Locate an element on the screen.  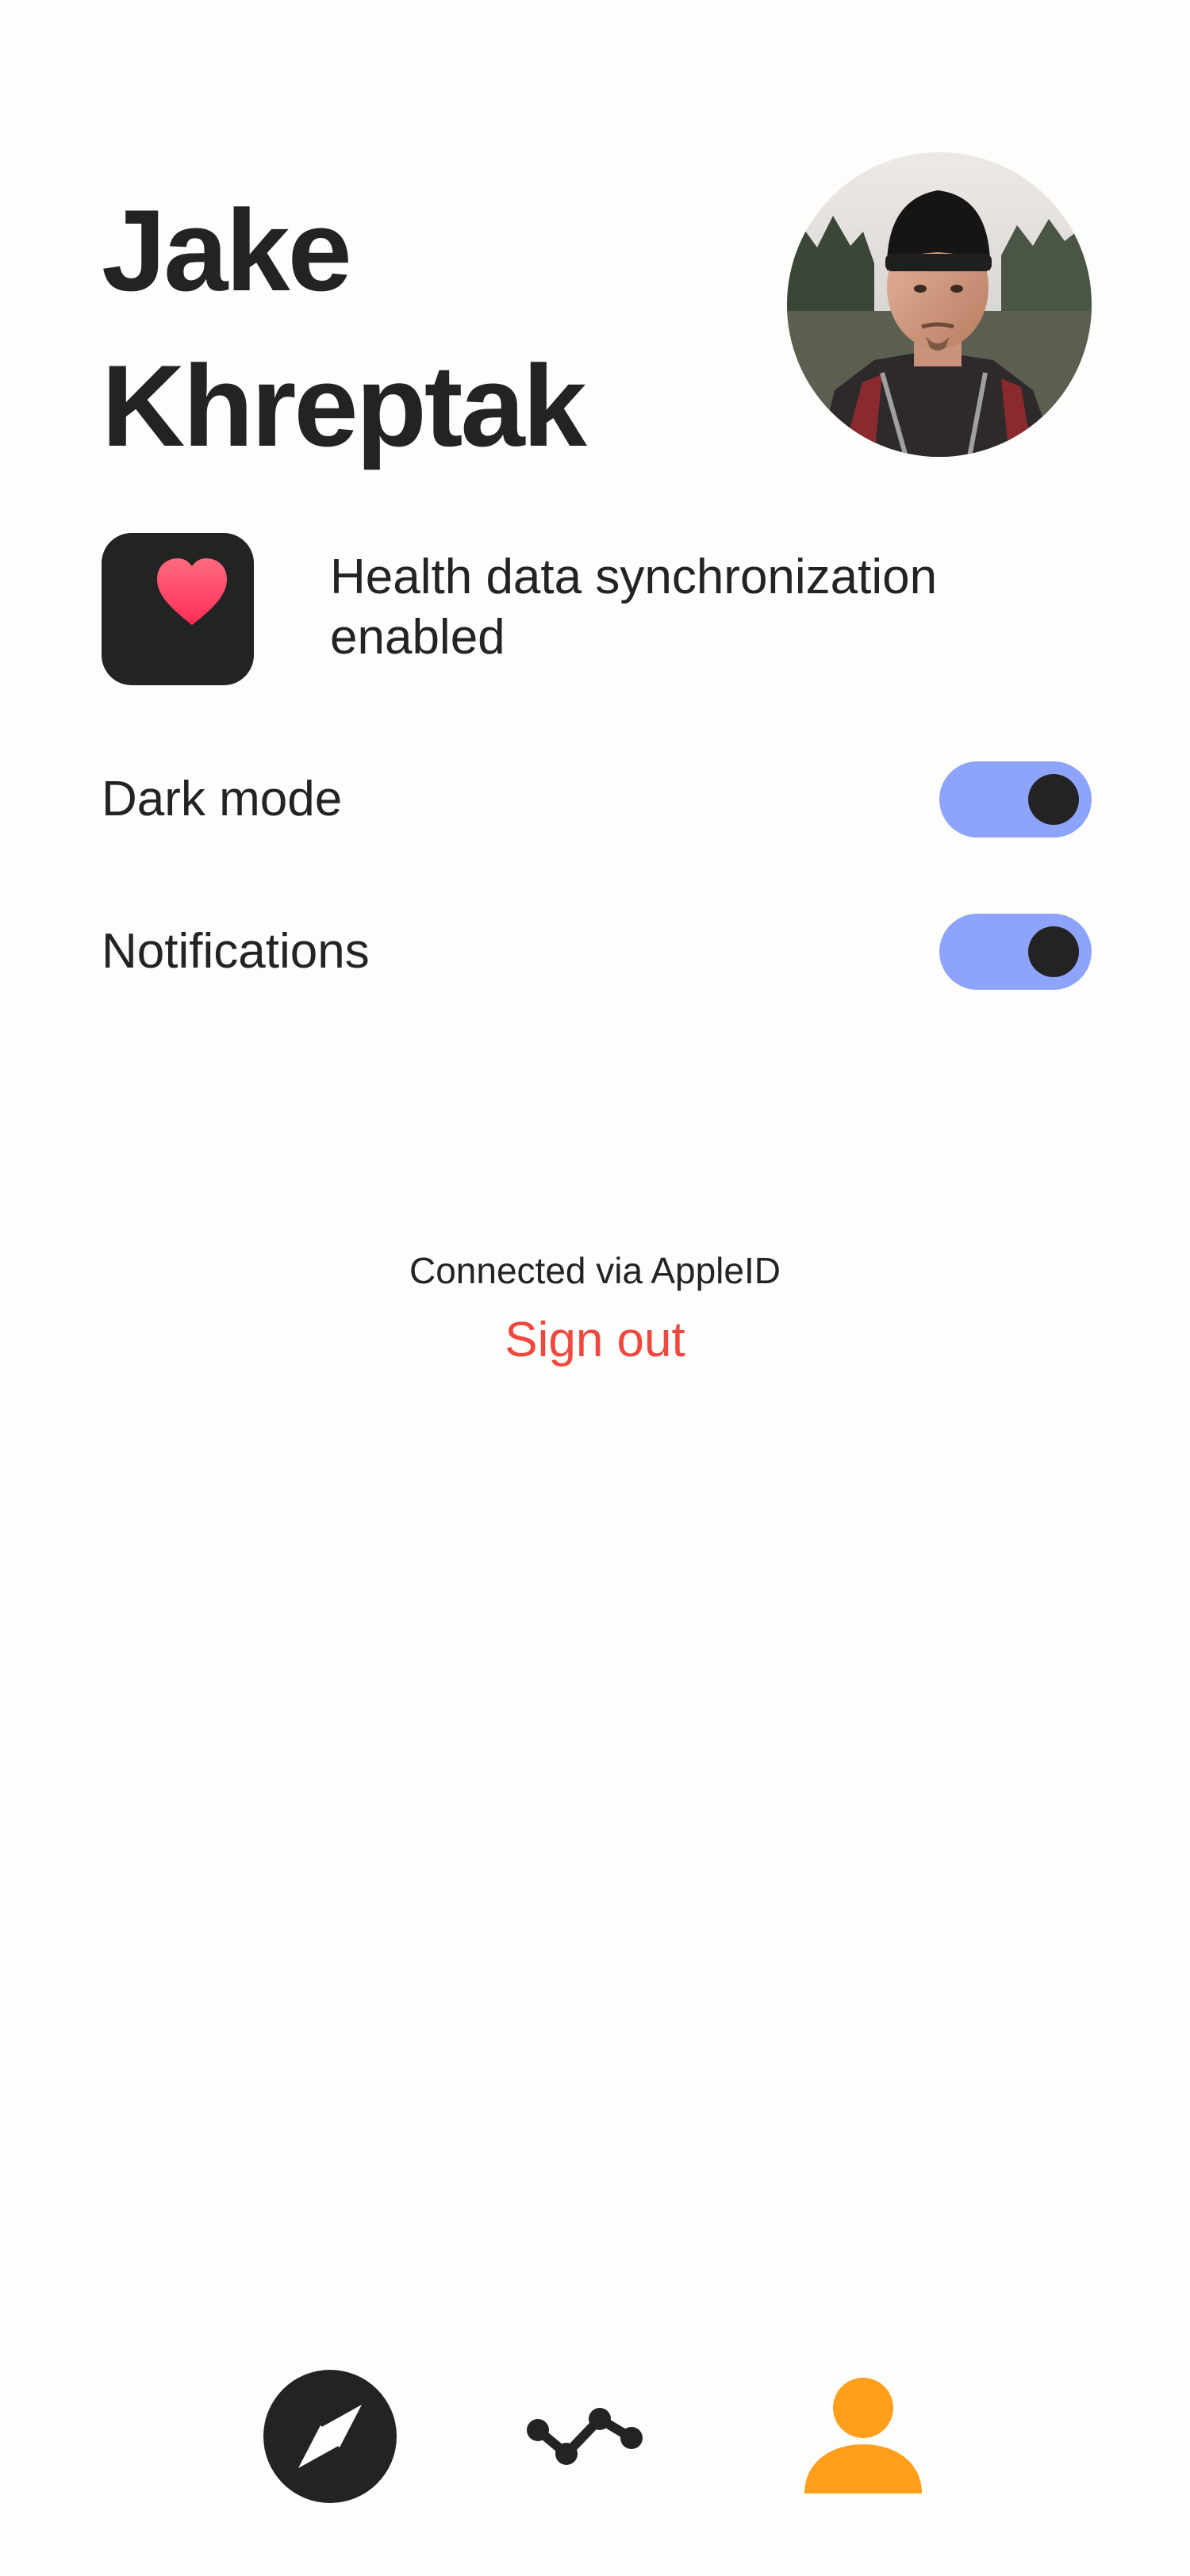
tab-profile is located at coordinates (863, 2436).